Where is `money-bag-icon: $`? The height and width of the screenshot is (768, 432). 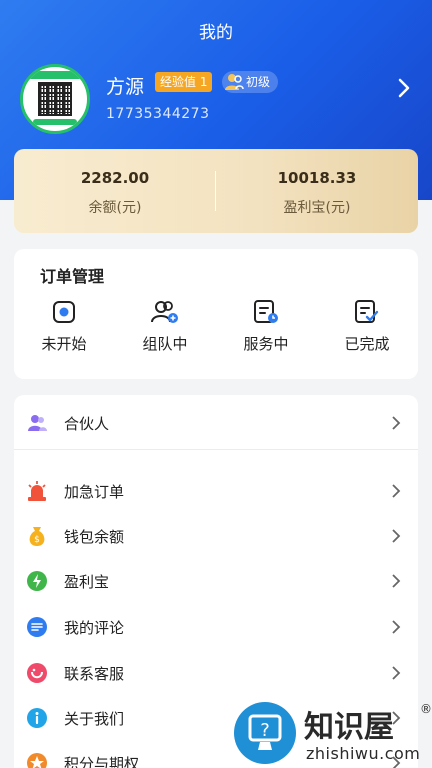 money-bag-icon: $ is located at coordinates (37, 536).